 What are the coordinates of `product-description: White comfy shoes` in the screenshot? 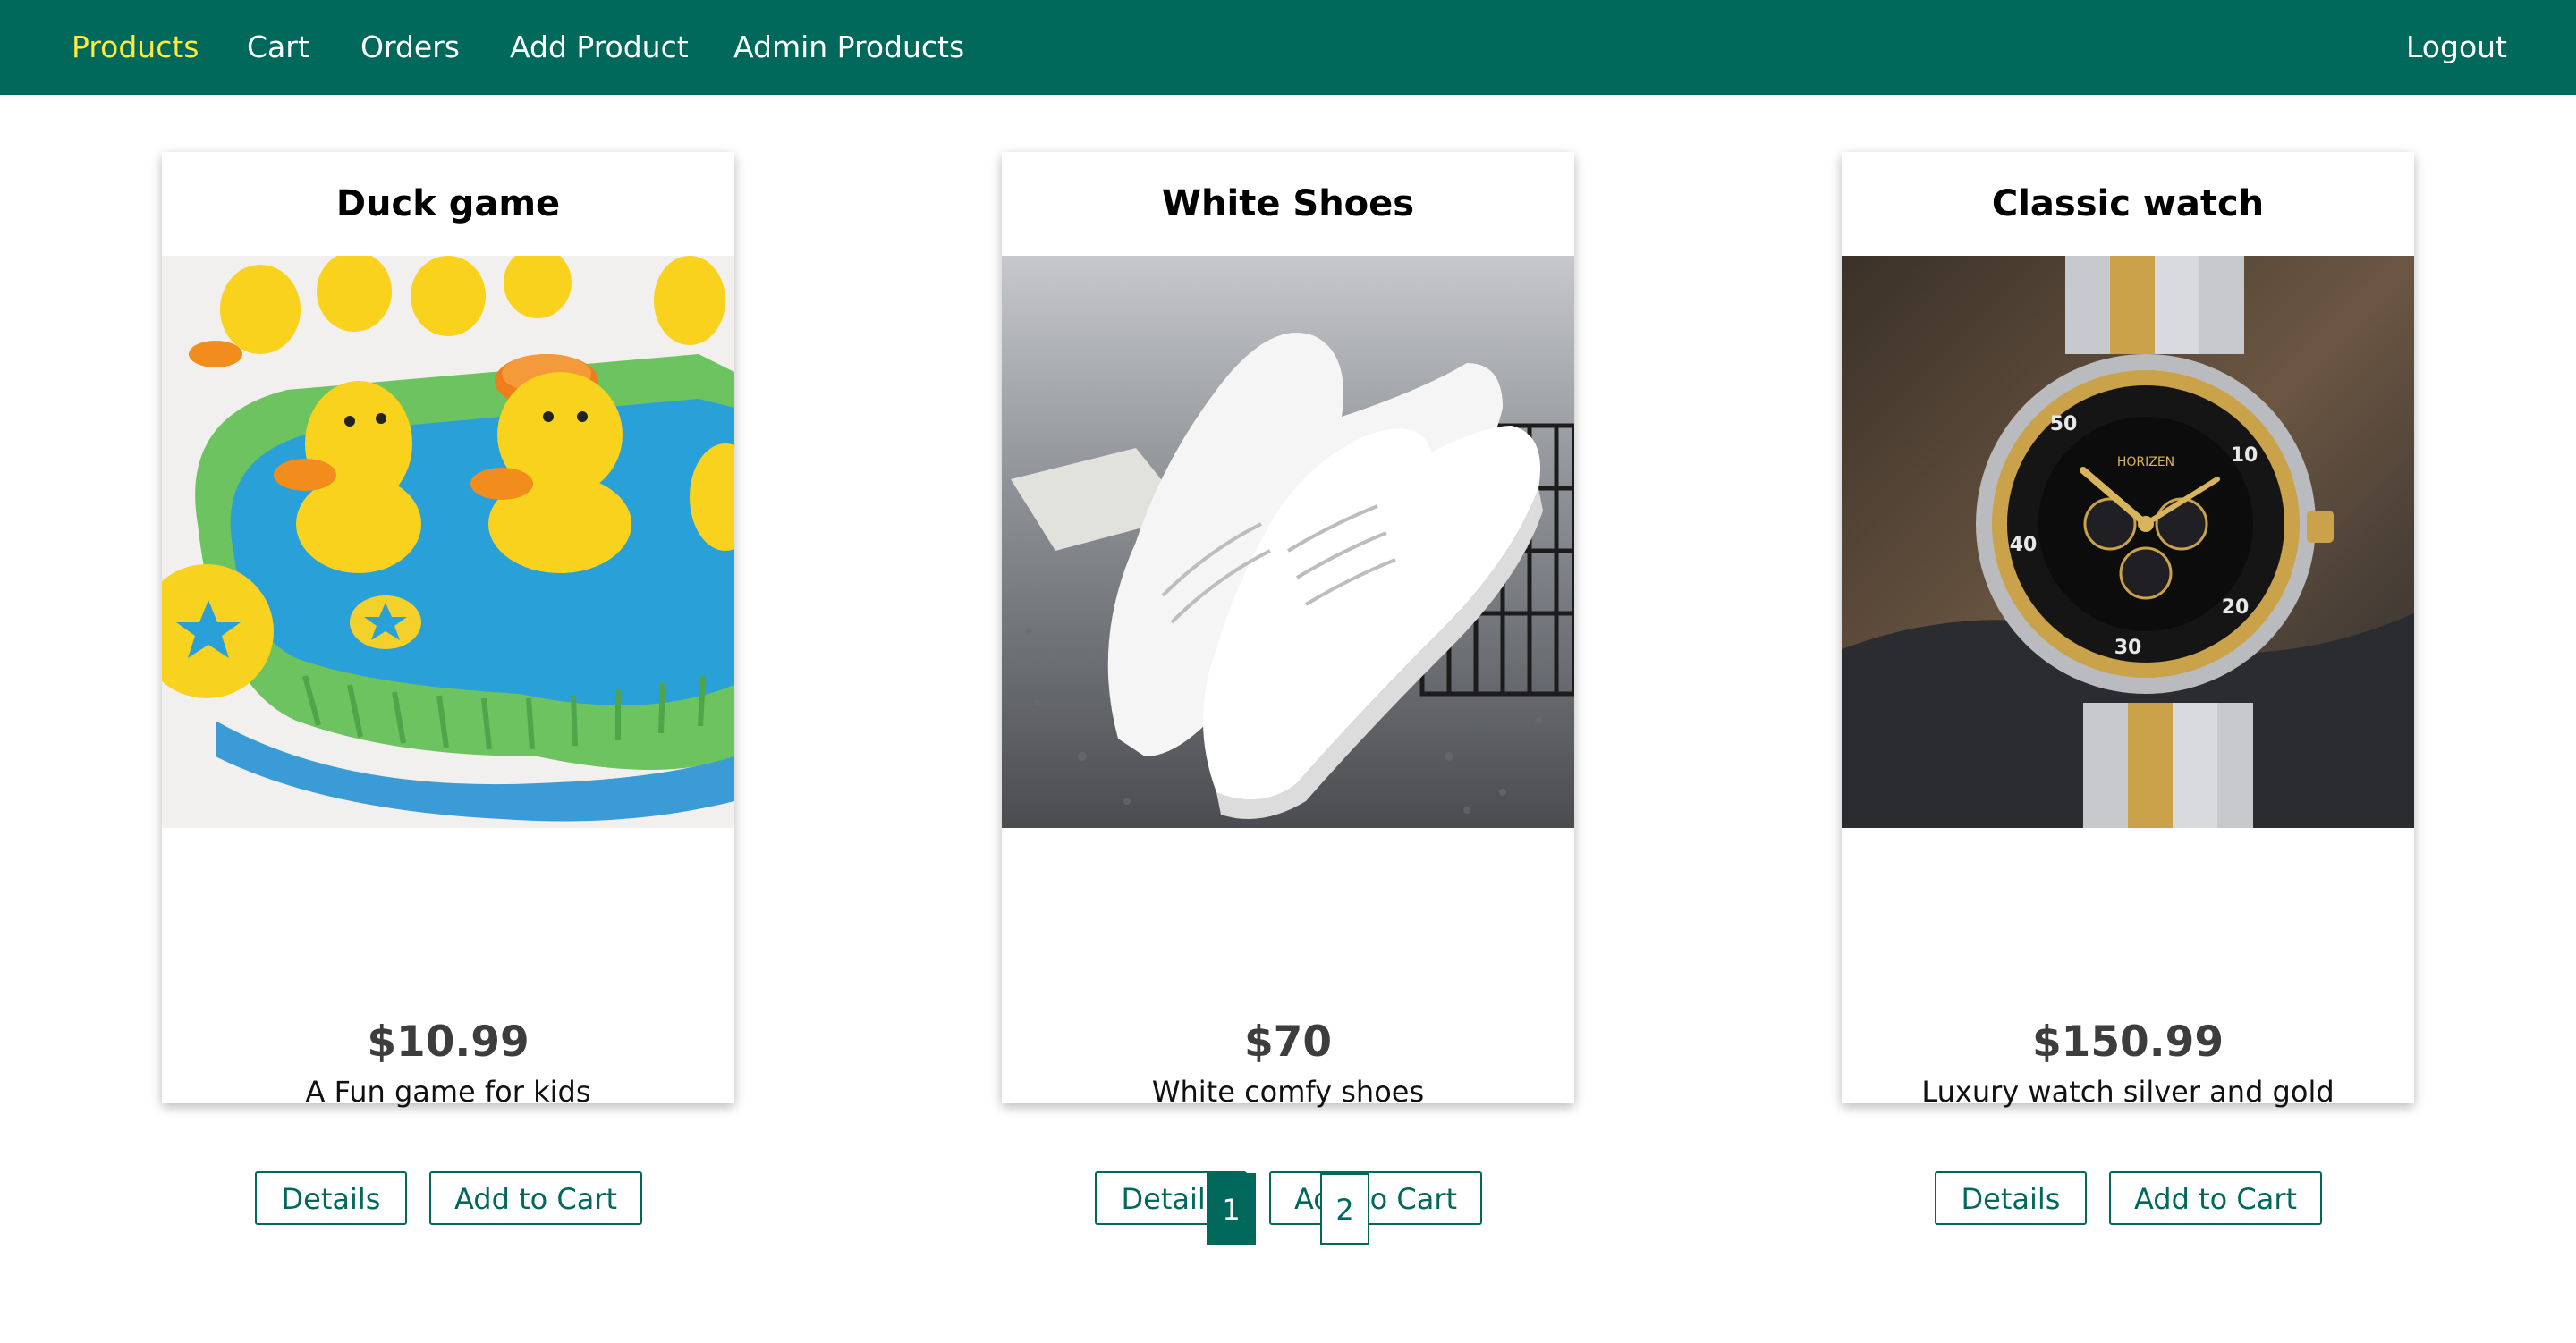 It's located at (1288, 1092).